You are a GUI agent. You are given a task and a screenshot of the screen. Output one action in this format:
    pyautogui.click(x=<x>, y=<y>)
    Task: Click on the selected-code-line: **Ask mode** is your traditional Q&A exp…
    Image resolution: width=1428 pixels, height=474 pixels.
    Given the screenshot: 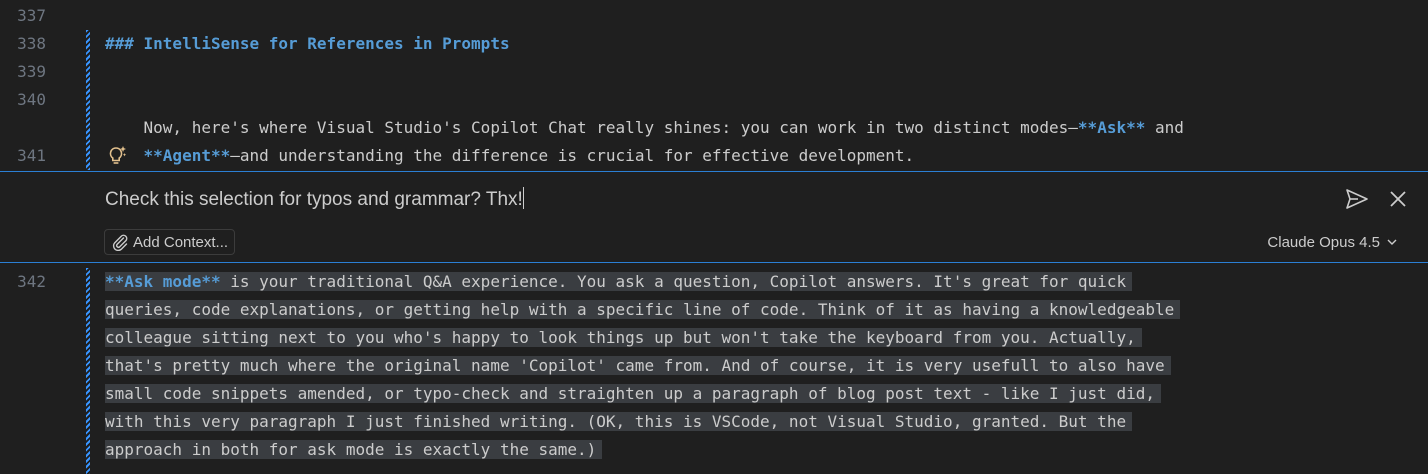 What is the action you would take?
    pyautogui.click(x=619, y=282)
    